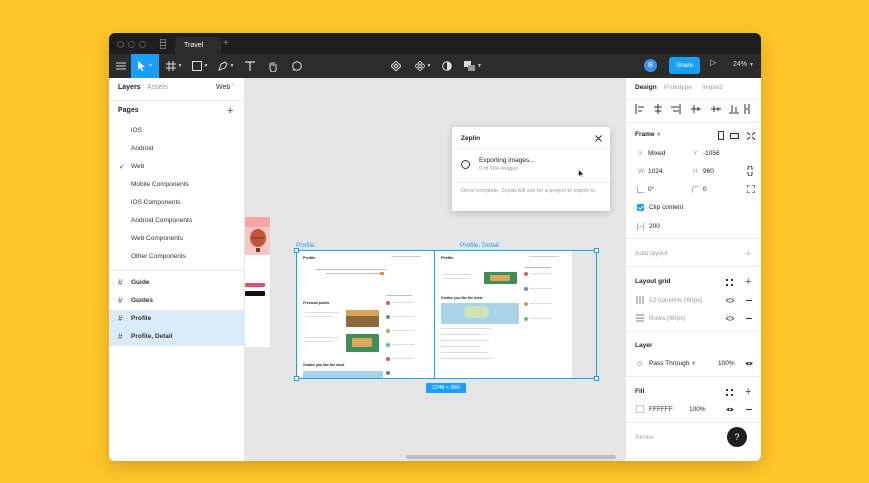 The image size is (869, 483). What do you see at coordinates (446, 314) in the screenshot?
I see `selection-box` at bounding box center [446, 314].